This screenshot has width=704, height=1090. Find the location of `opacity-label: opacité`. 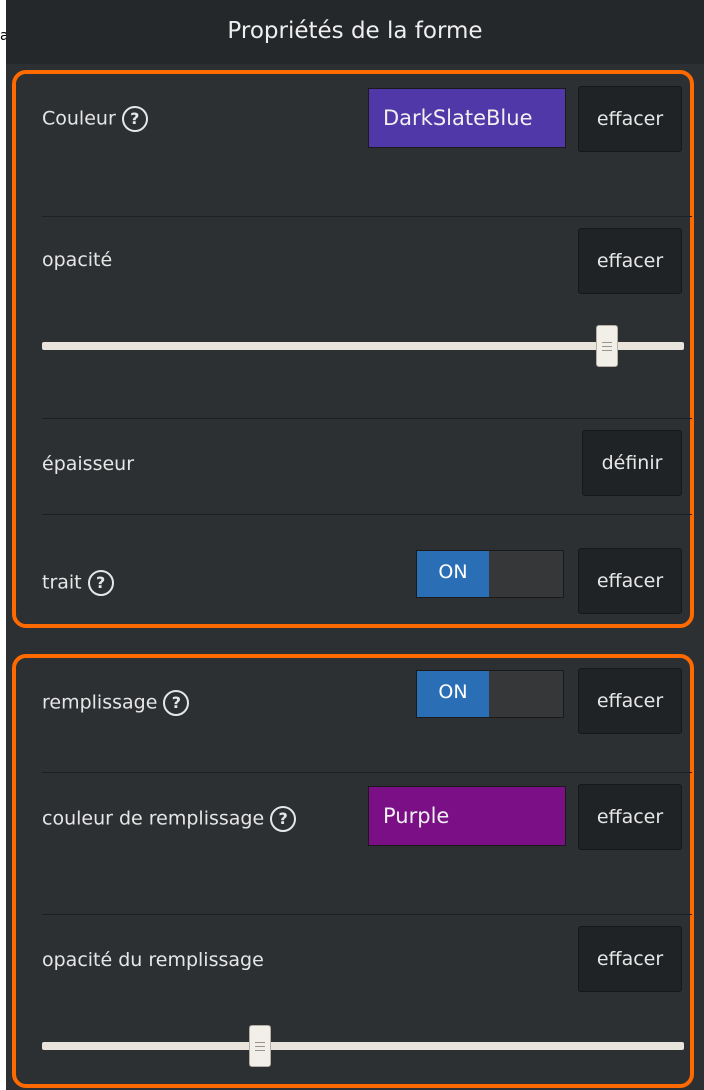

opacity-label: opacité is located at coordinates (77, 260).